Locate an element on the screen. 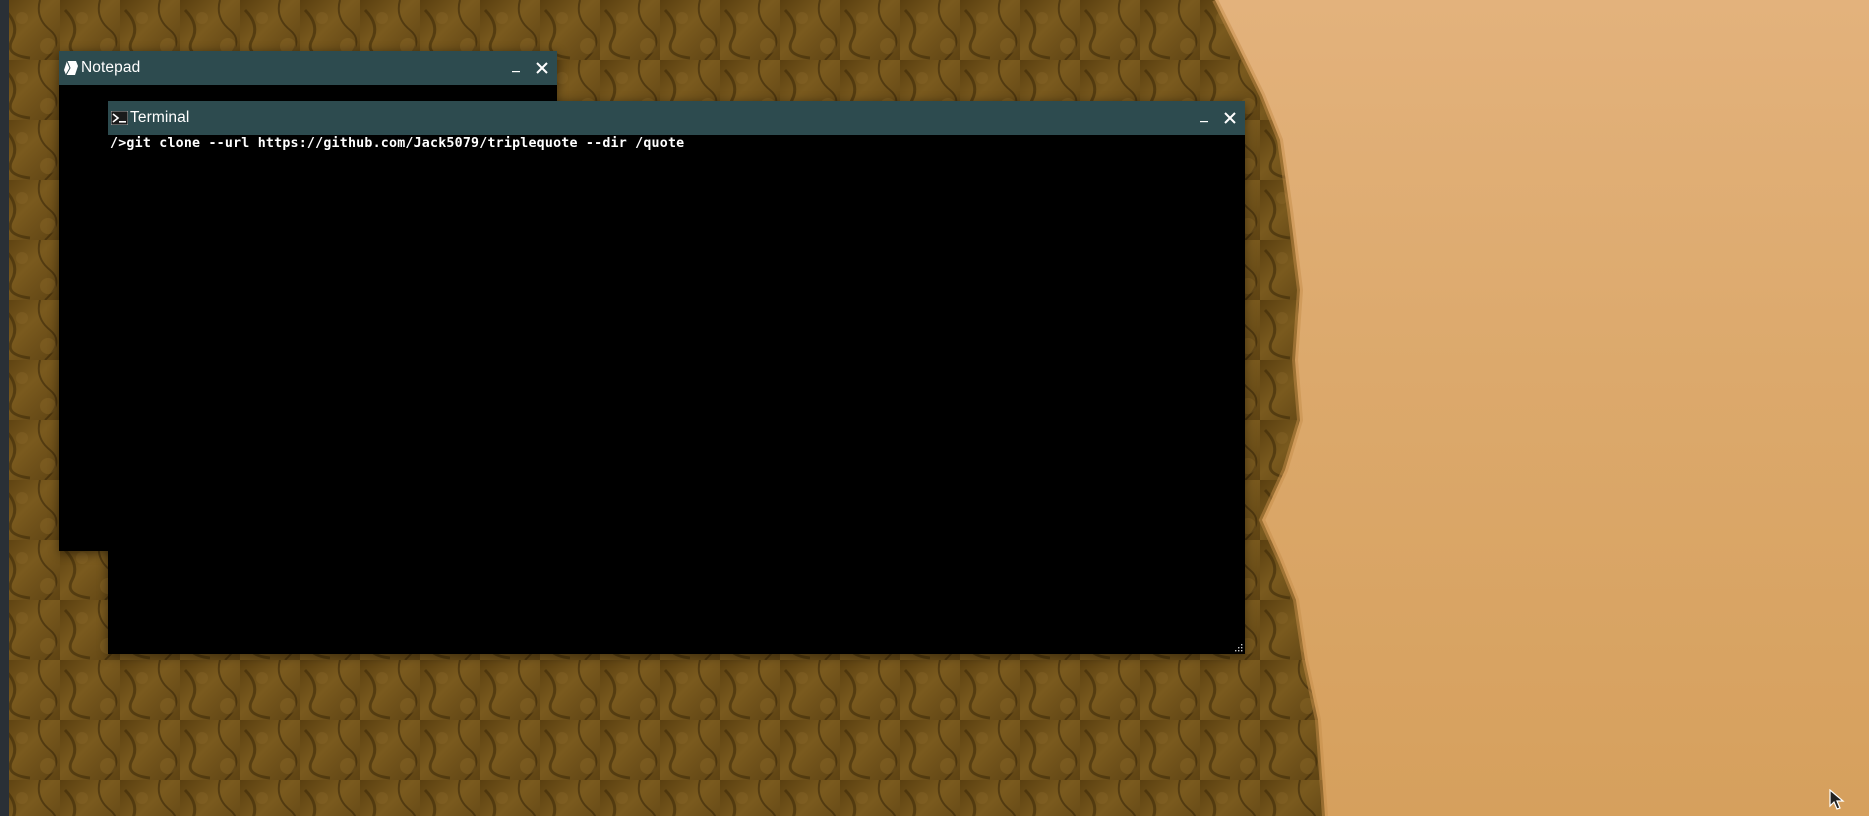 Image resolution: width=1869 pixels, height=816 pixels. terminal-prompt-icon is located at coordinates (119, 118).